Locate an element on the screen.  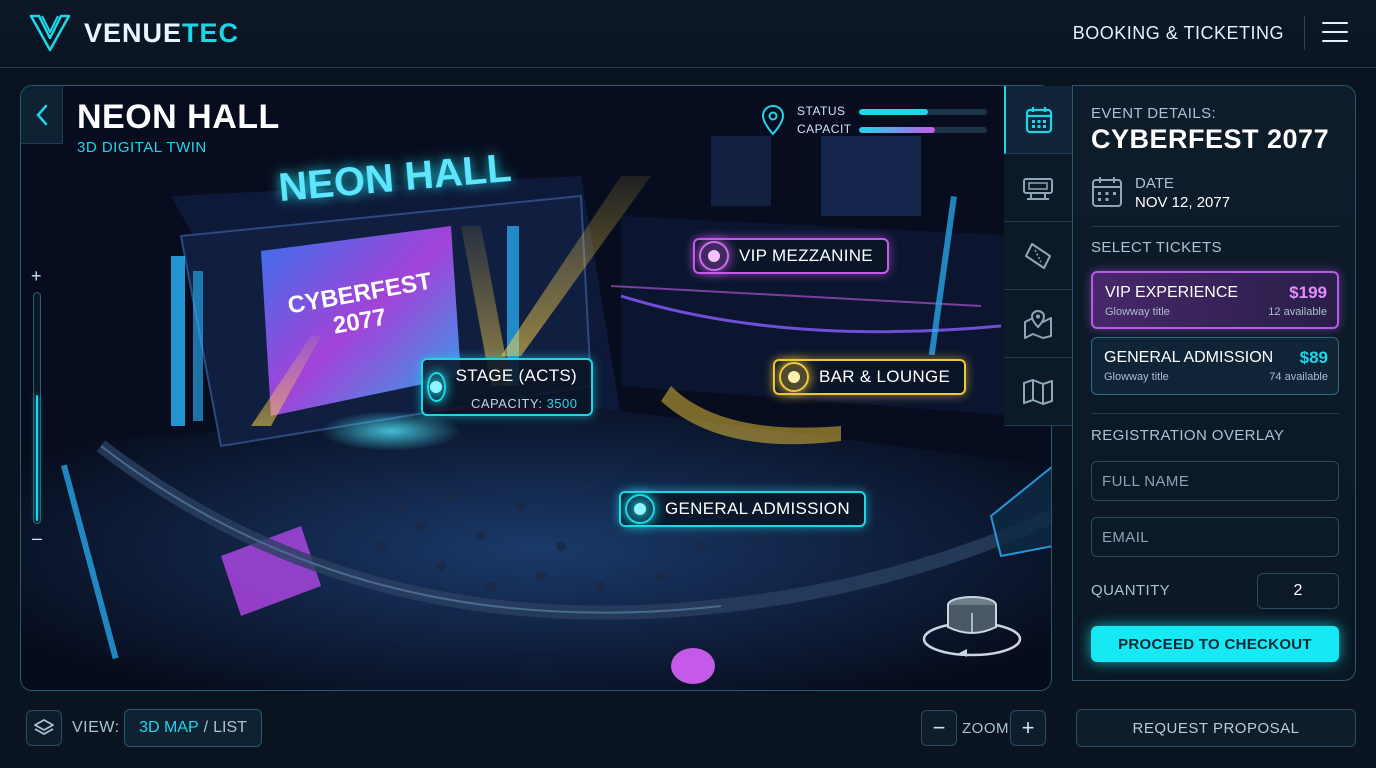
date-label: DATE is located at coordinates (1154, 183).